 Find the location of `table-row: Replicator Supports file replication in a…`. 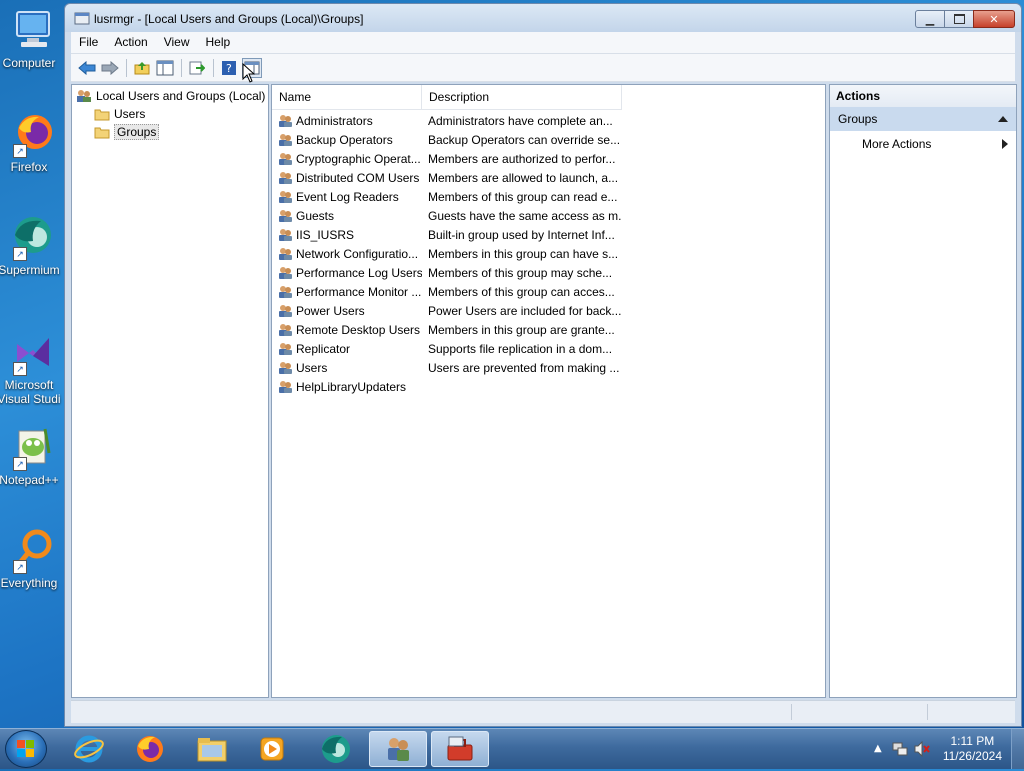

table-row: Replicator Supports file replication in a… is located at coordinates (447, 348).